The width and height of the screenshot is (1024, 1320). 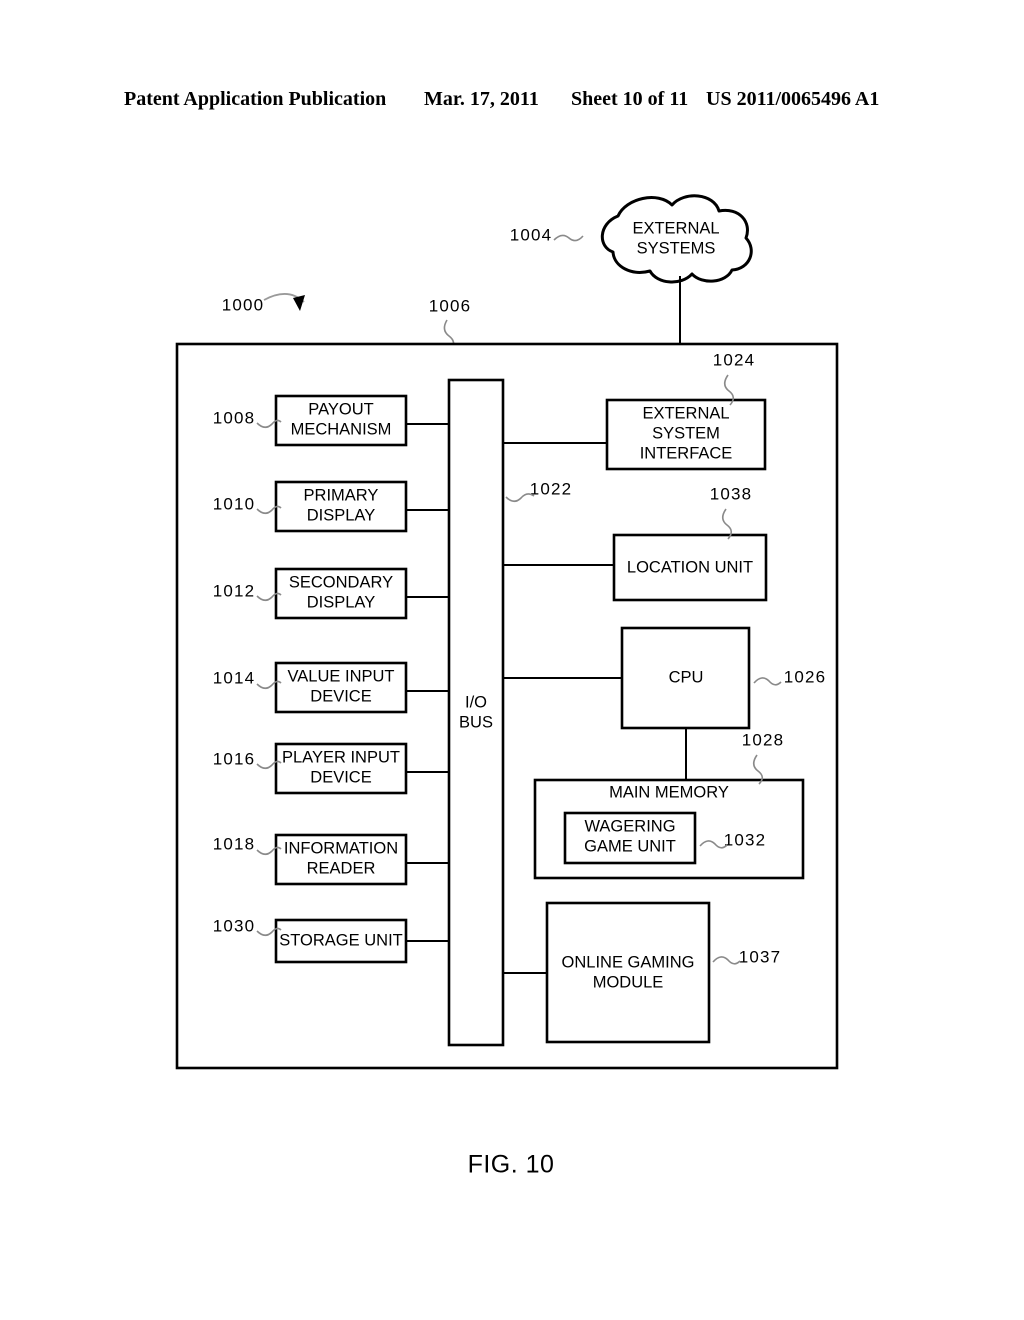 I want to click on ref-1010: 1010, so click(x=234, y=503).